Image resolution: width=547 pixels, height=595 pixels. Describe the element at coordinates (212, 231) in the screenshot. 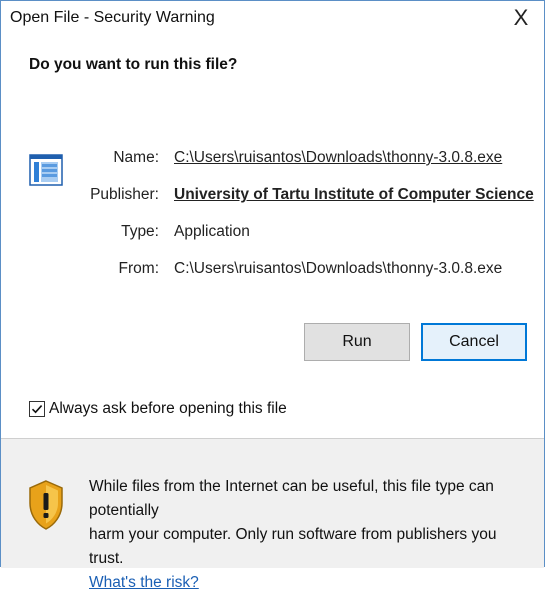

I see `type-value: Application` at that location.